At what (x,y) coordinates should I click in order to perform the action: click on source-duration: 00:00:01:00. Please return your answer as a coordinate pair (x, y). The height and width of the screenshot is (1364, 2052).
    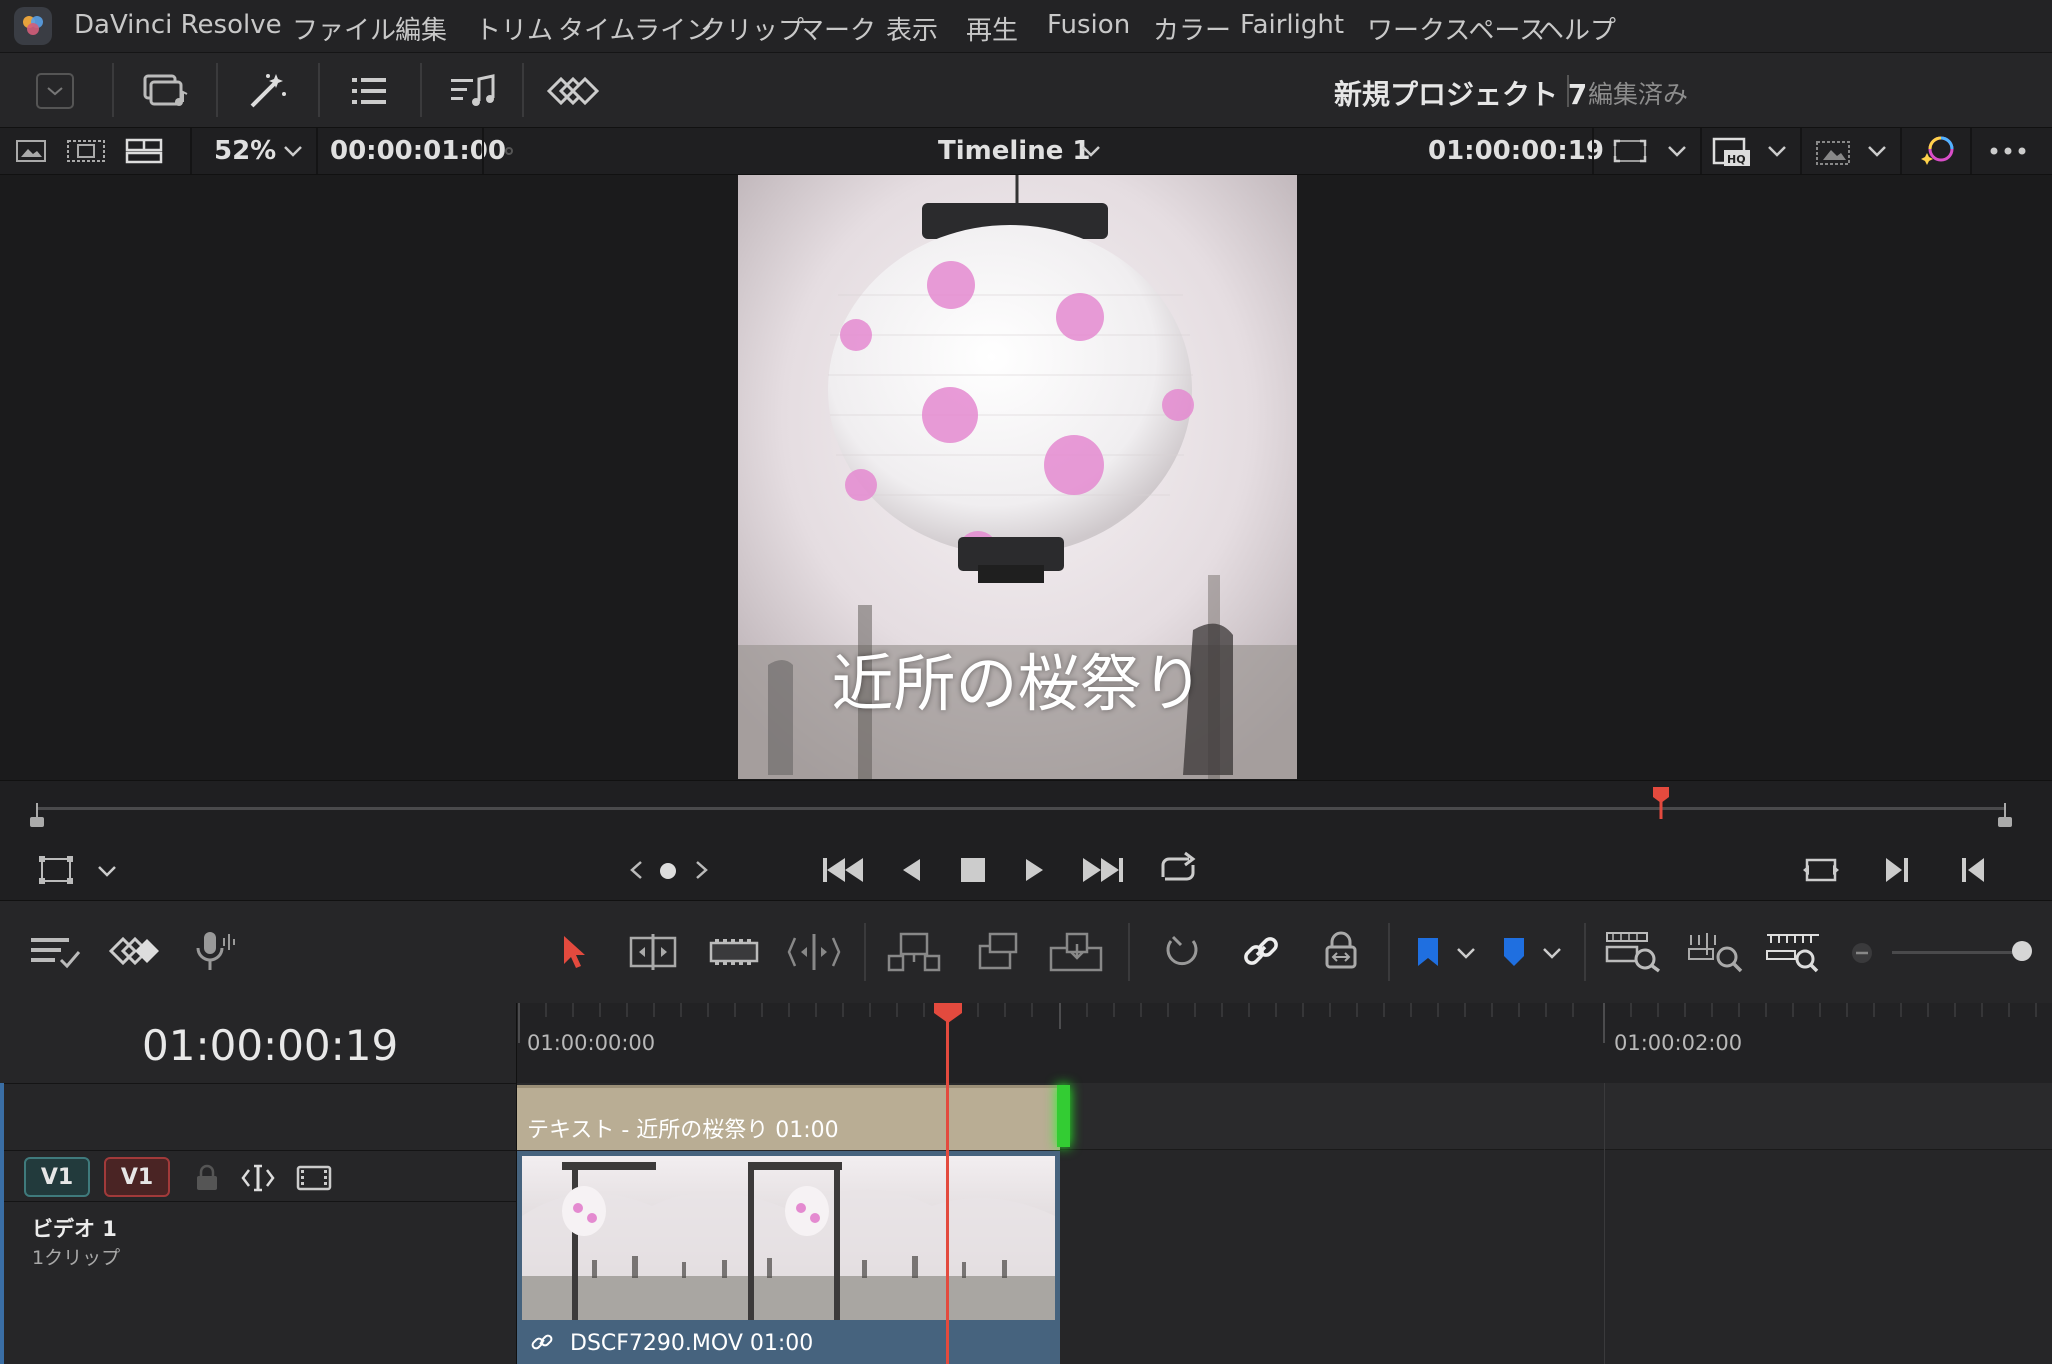
    Looking at the image, I should click on (418, 151).